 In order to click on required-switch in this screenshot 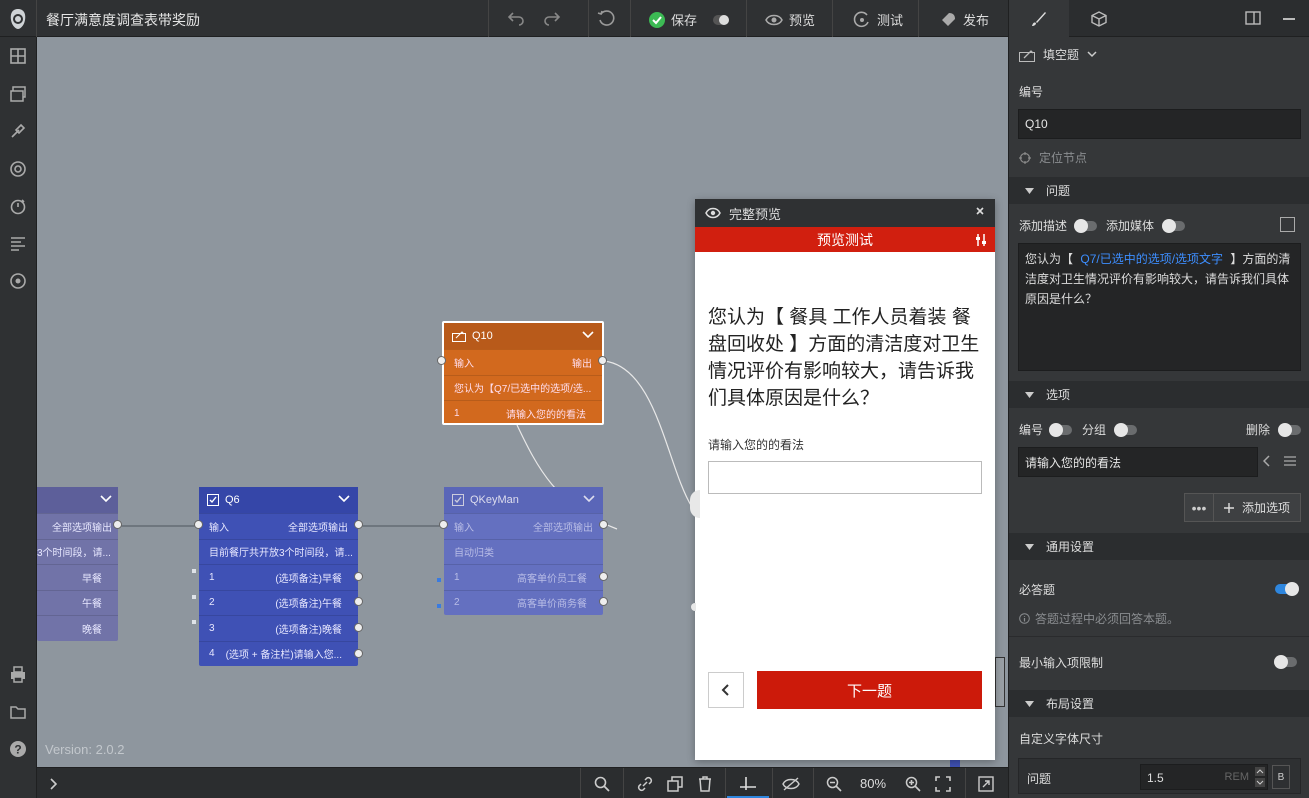, I will do `click(1287, 589)`.